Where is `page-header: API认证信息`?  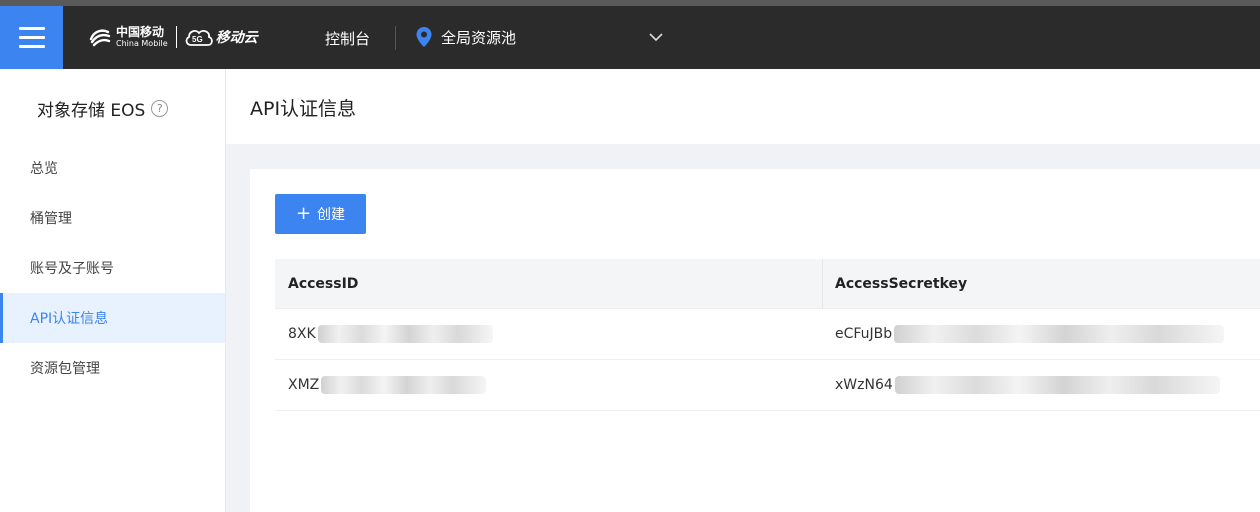 page-header: API认证信息 is located at coordinates (743, 106).